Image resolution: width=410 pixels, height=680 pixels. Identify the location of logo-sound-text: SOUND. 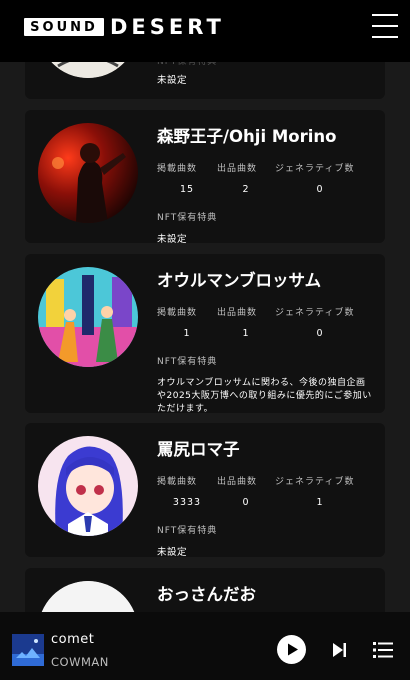
(64, 27).